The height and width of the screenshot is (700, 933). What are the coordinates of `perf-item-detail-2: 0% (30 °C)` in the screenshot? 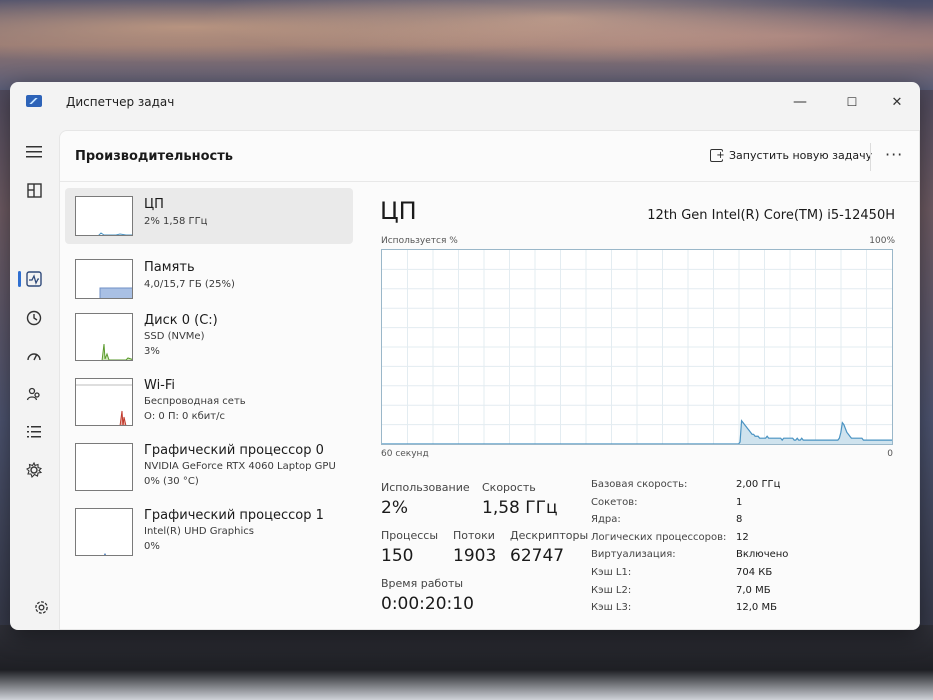 It's located at (171, 481).